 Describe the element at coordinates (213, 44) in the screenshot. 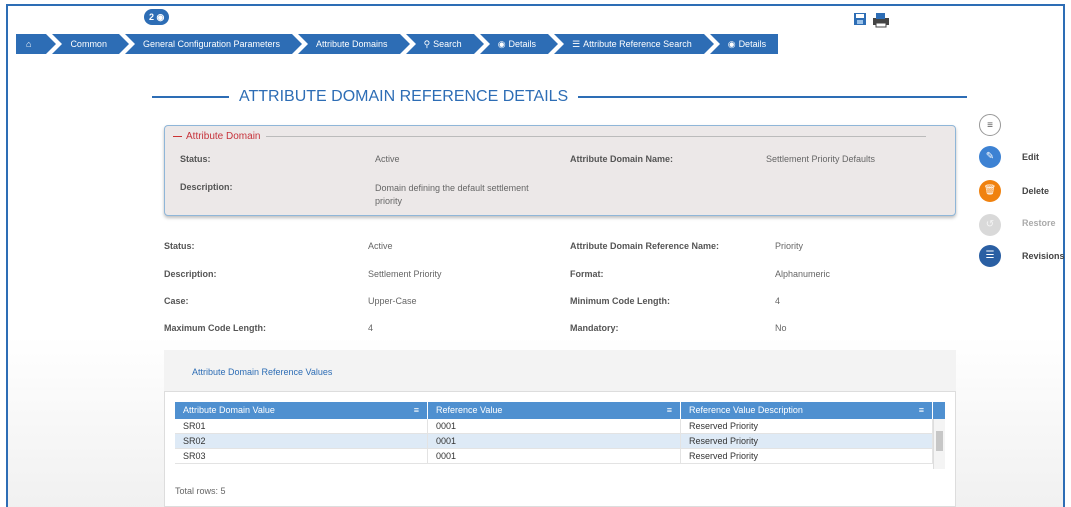

I see `breadcrumb-general-configuration: General Configuration Parameters` at that location.